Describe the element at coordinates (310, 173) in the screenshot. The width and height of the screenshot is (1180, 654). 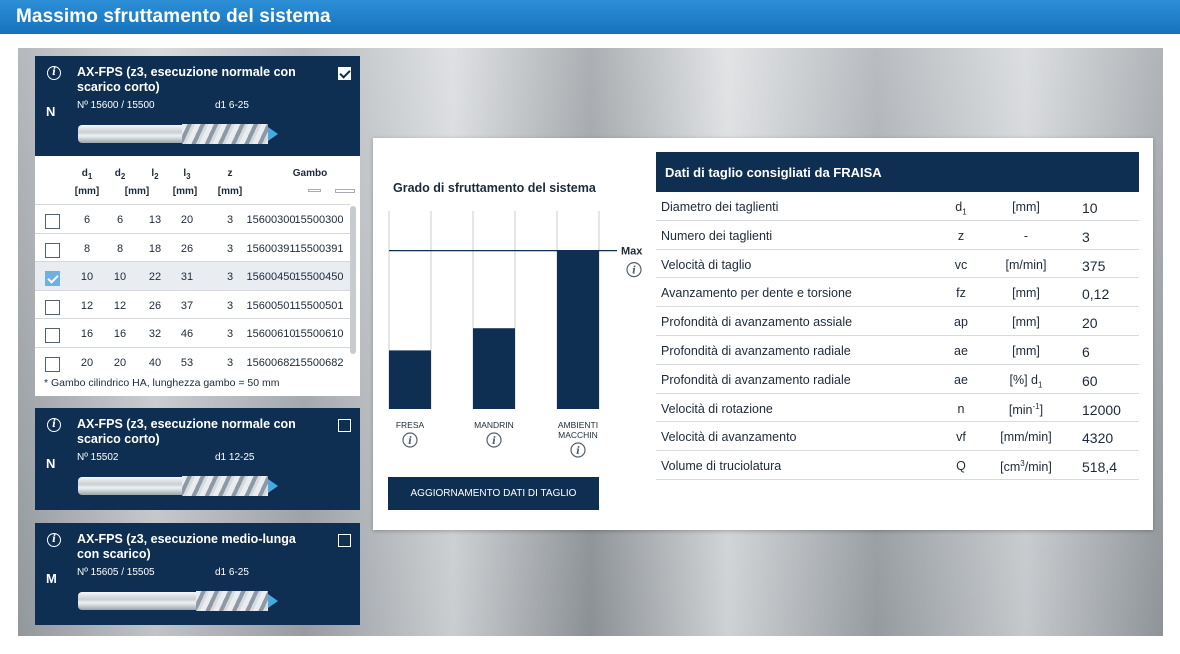
I see `col-gambo: Gambo` at that location.